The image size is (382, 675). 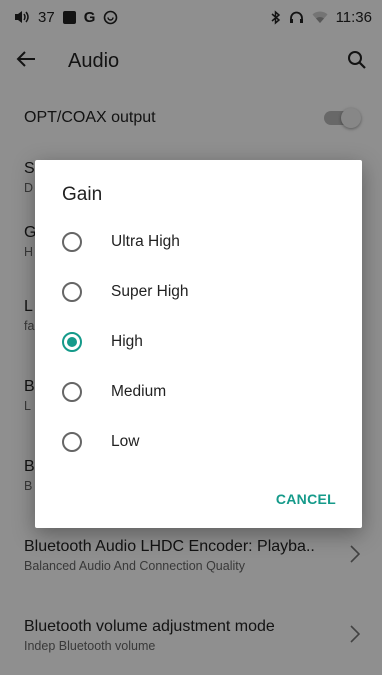 I want to click on option-label: Super High, so click(x=150, y=291).